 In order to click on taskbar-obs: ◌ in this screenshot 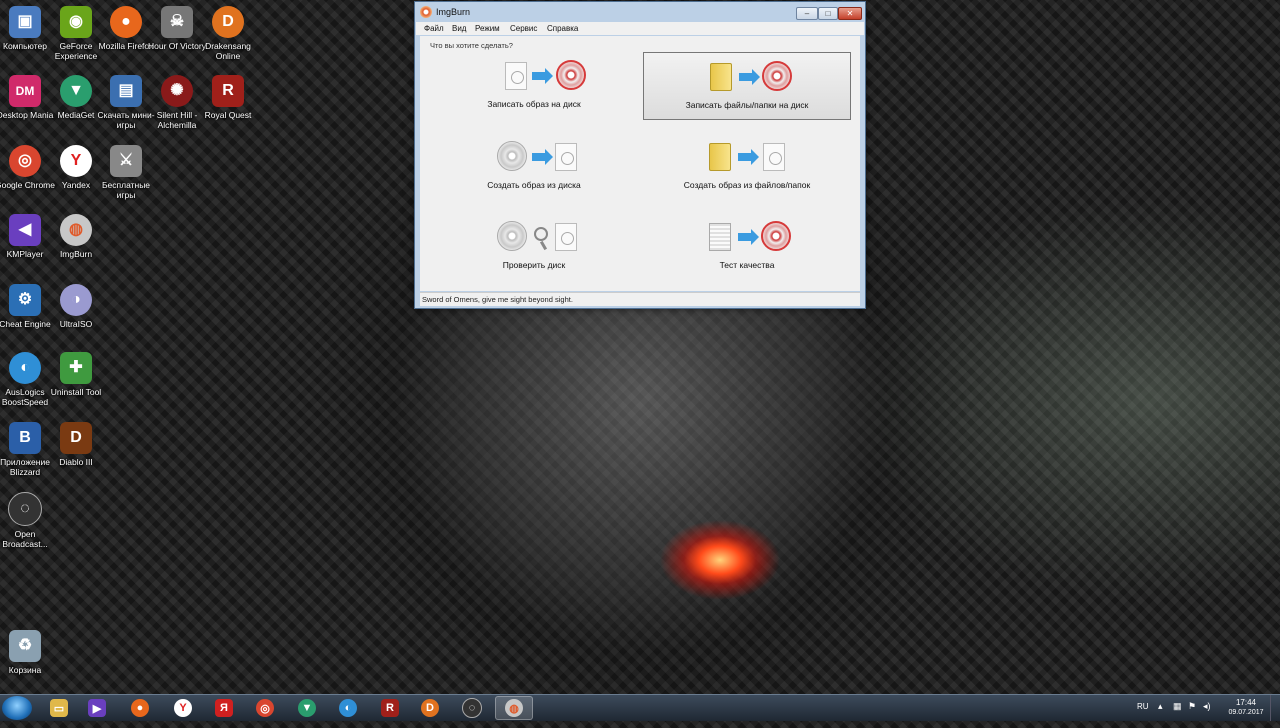, I will do `click(472, 708)`.